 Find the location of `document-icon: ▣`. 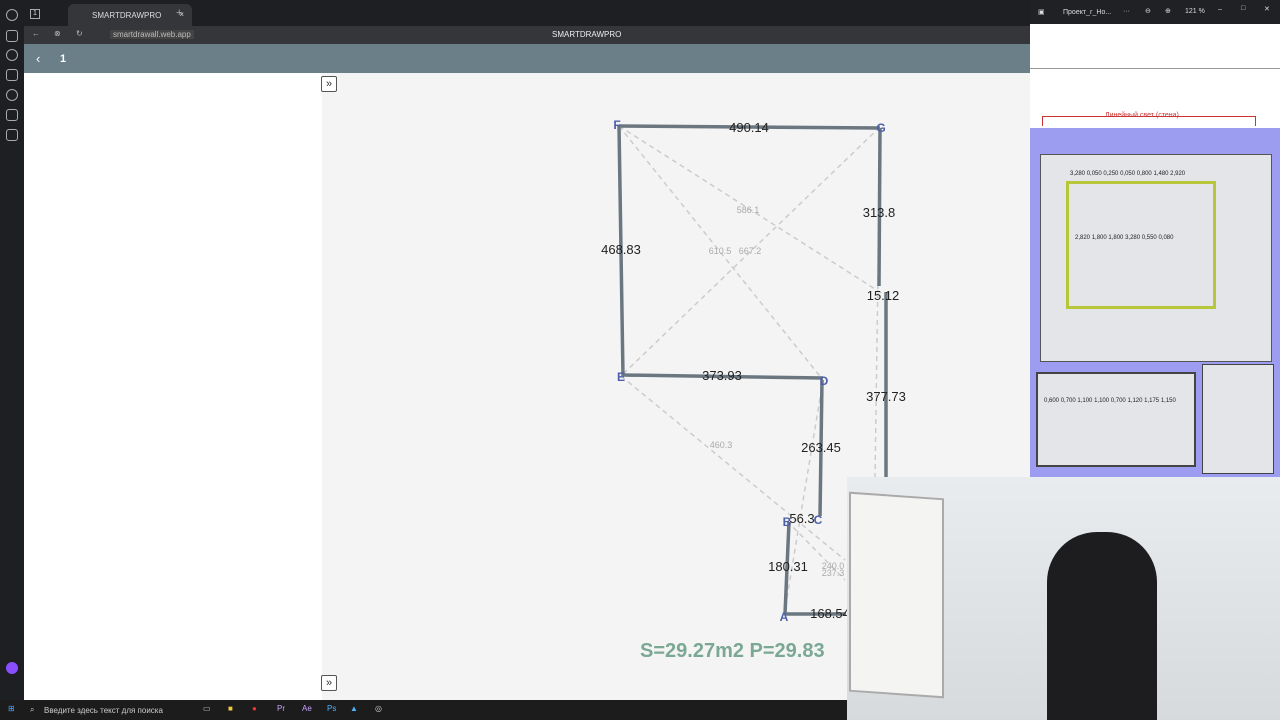

document-icon: ▣ is located at coordinates (1041, 12).